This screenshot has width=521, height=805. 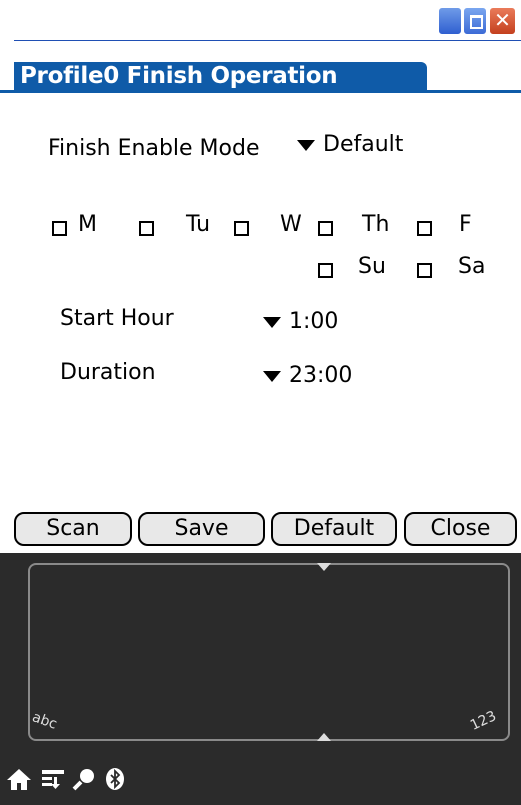 What do you see at coordinates (73, 529) in the screenshot?
I see `scan-button: Scan` at bounding box center [73, 529].